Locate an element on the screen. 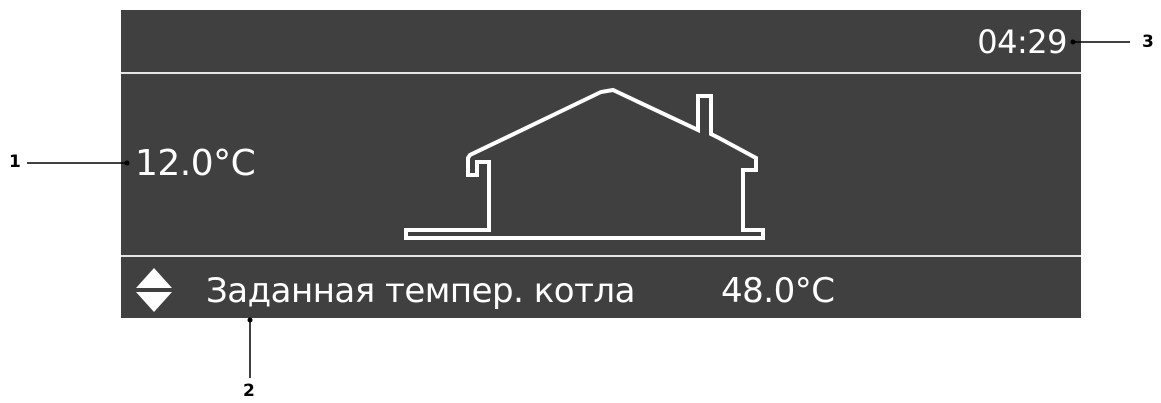 The height and width of the screenshot is (403, 1161). callout-3: 3 is located at coordinates (1148, 42).